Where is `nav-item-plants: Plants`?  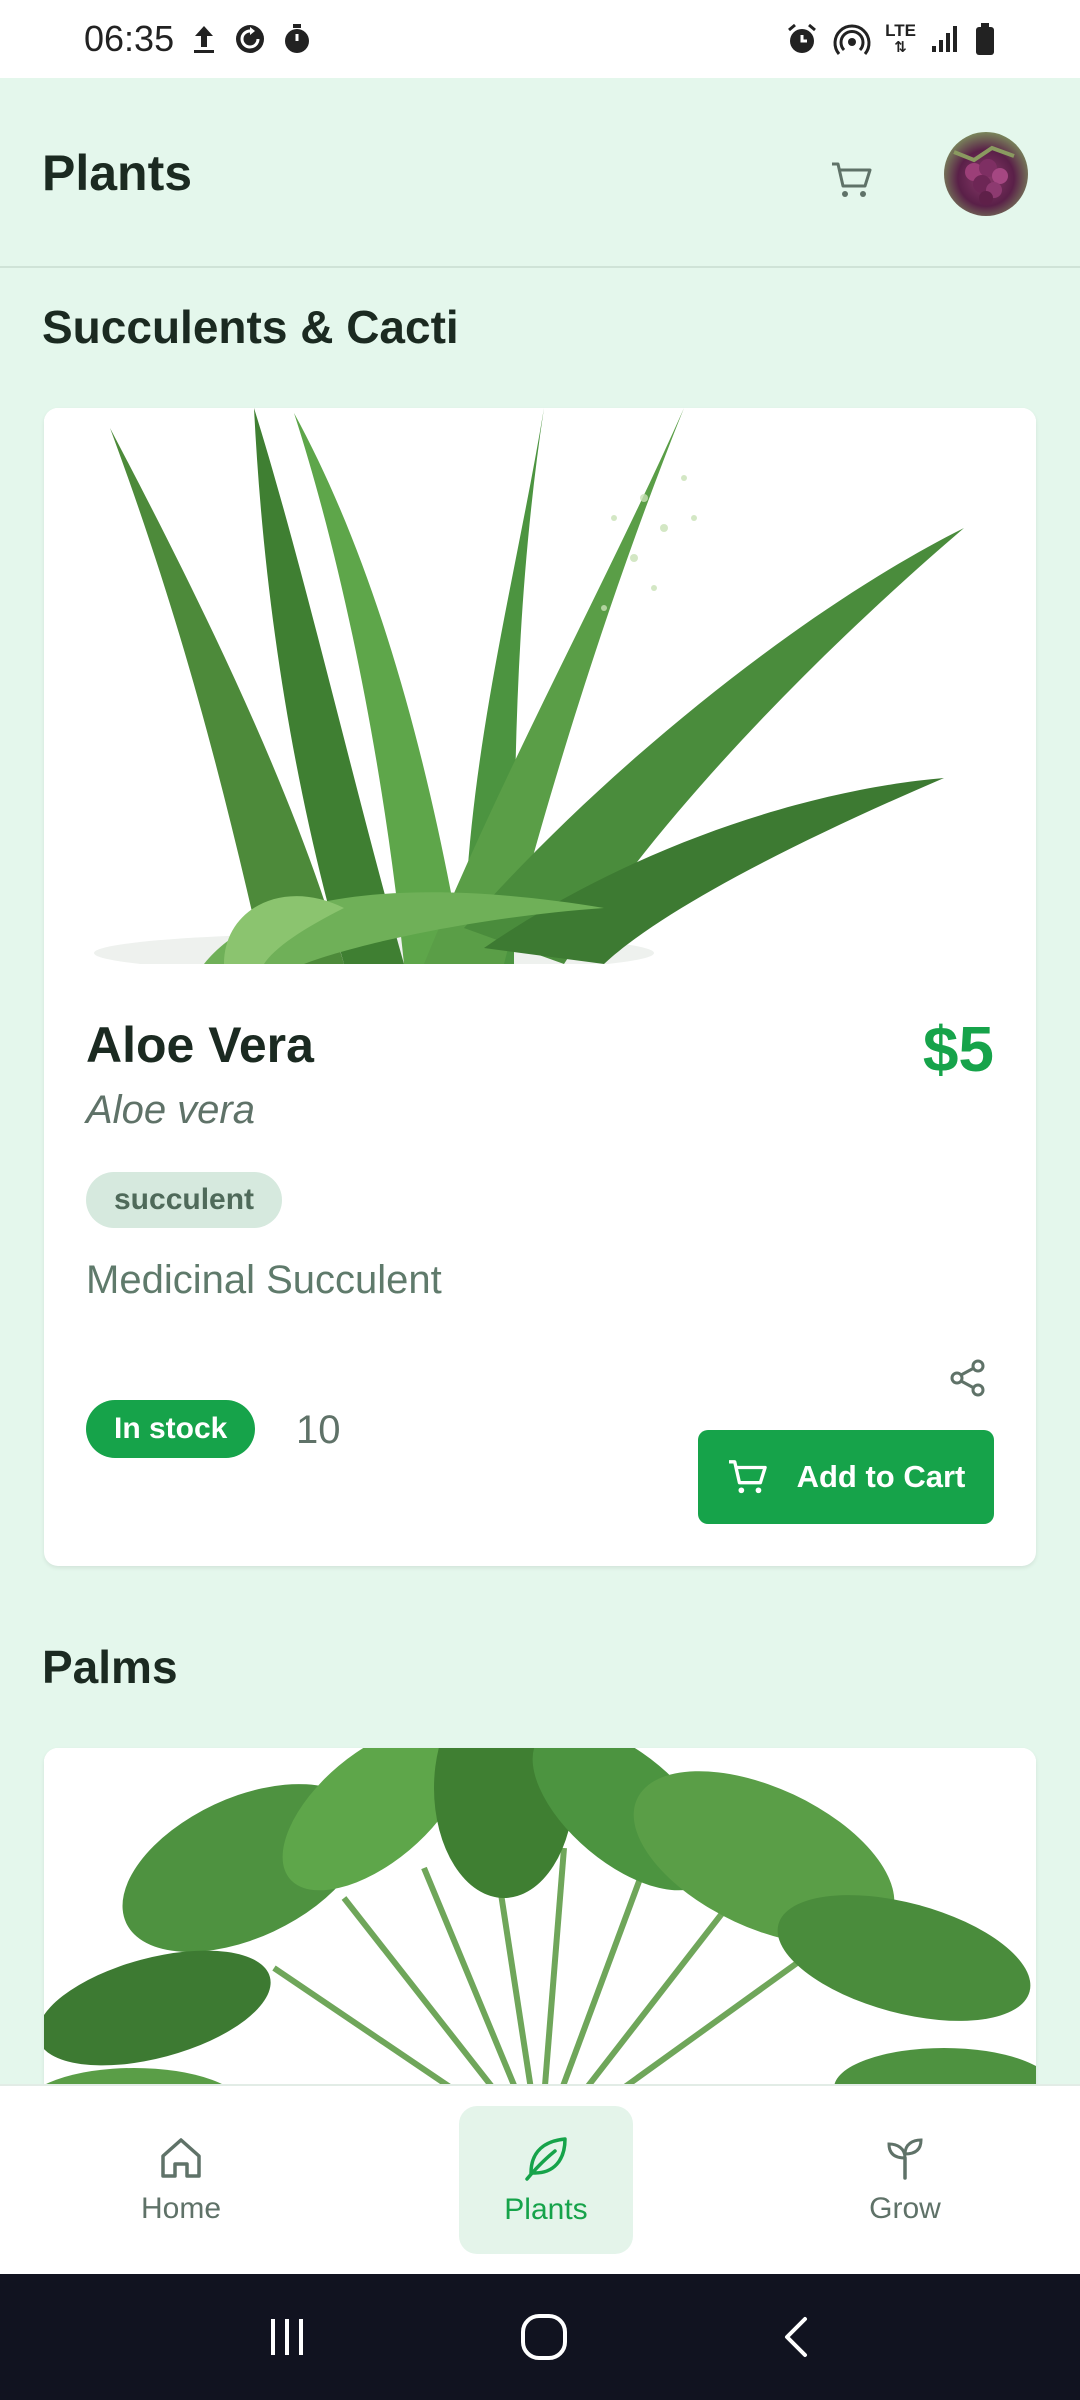
nav-item-plants: Plants is located at coordinates (546, 2180).